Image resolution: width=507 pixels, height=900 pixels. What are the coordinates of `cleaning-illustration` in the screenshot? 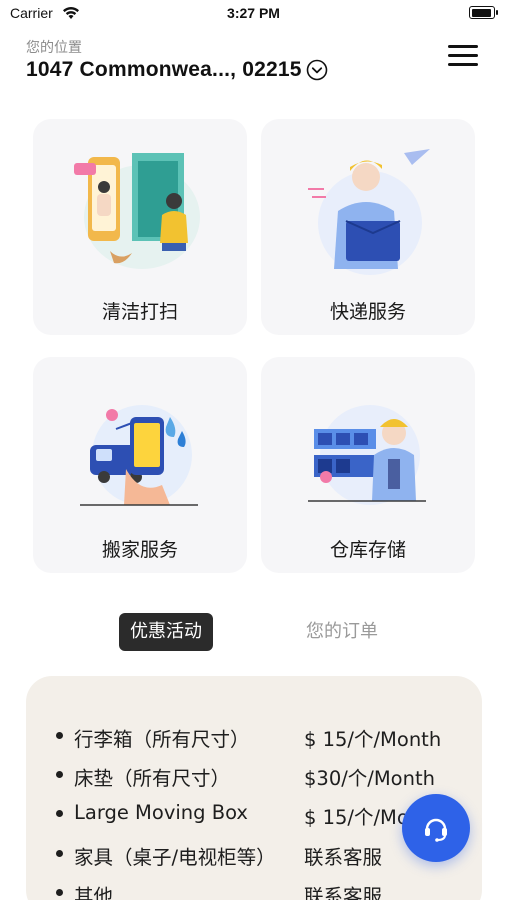 It's located at (137, 211).